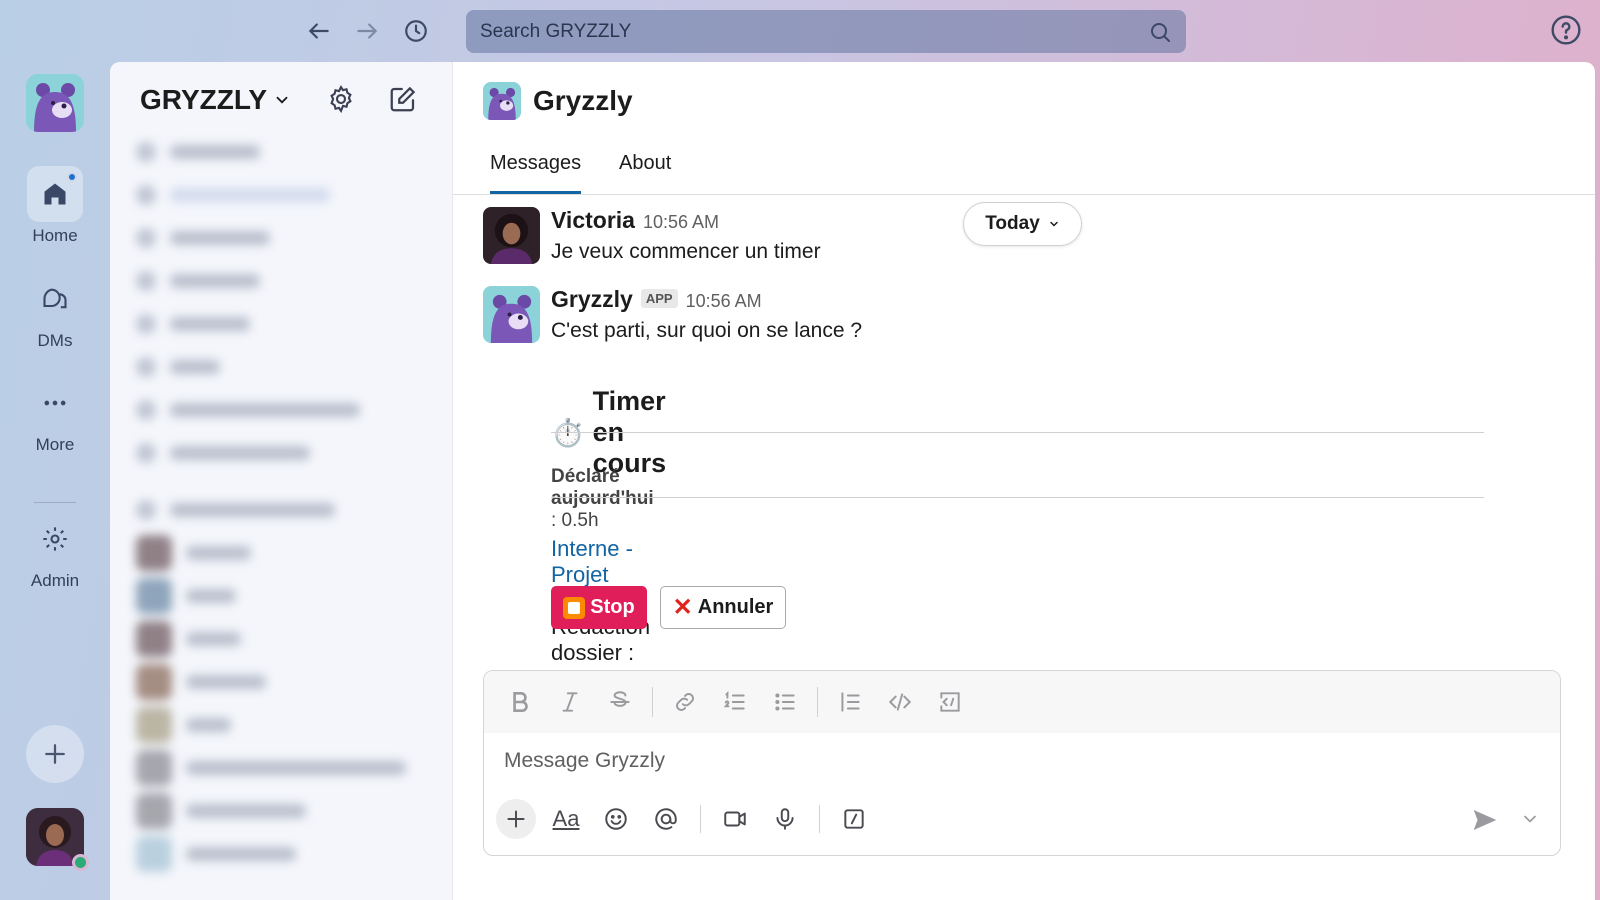 The image size is (1600, 900). I want to click on plus-icon, so click(55, 754).